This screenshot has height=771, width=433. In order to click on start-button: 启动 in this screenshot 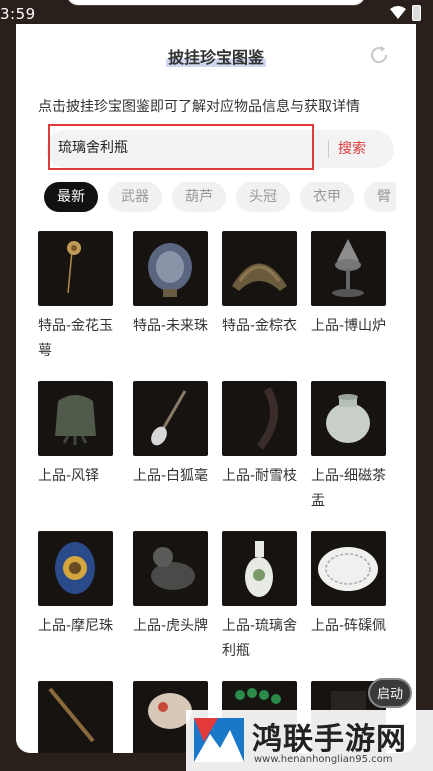, I will do `click(390, 693)`.